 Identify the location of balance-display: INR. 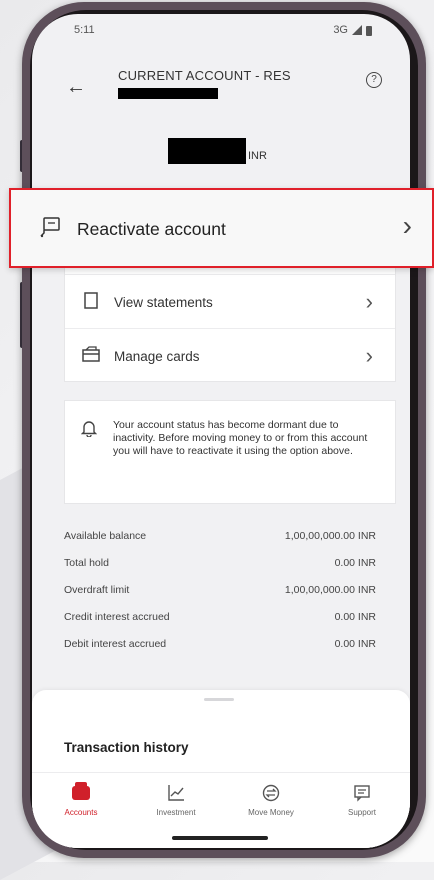
(217, 151).